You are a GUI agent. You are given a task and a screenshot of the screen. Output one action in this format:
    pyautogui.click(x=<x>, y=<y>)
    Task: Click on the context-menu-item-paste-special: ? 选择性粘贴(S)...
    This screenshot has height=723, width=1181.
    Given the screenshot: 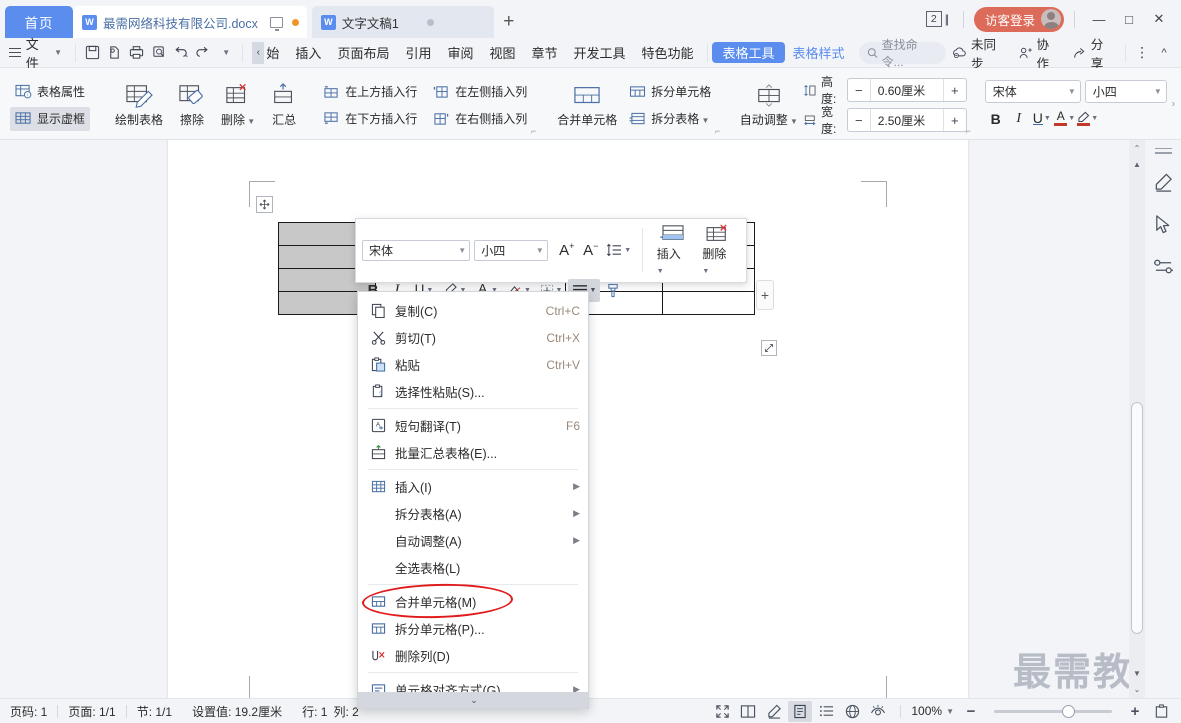 What is the action you would take?
    pyautogui.click(x=473, y=391)
    